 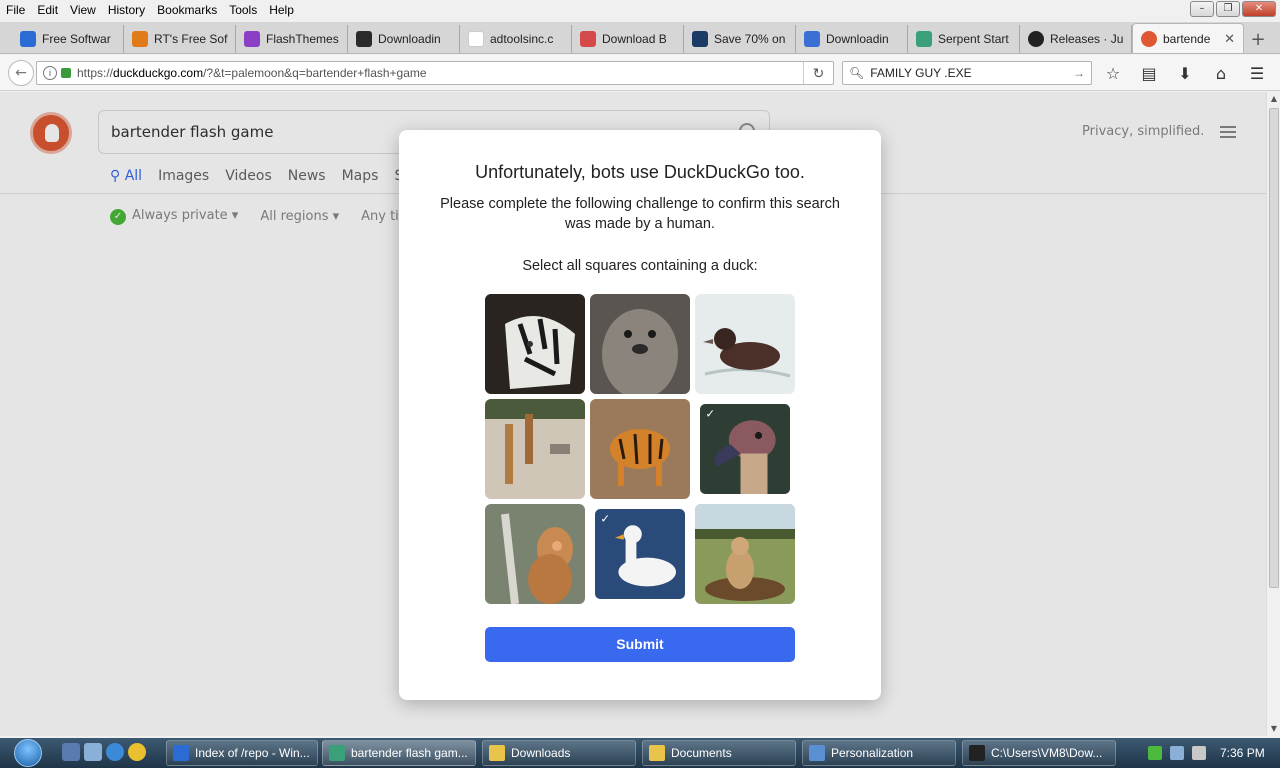 I want to click on captcha-cell-duck-water, so click(x=745, y=344).